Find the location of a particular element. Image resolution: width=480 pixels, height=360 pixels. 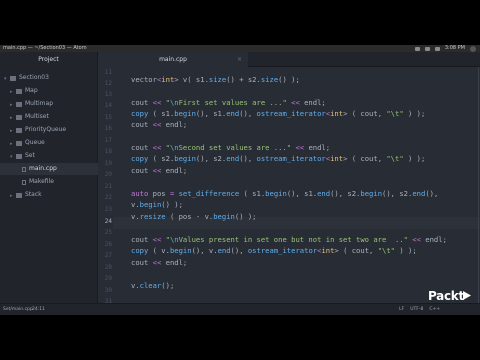

tab-project: Project is located at coordinates (49, 59).